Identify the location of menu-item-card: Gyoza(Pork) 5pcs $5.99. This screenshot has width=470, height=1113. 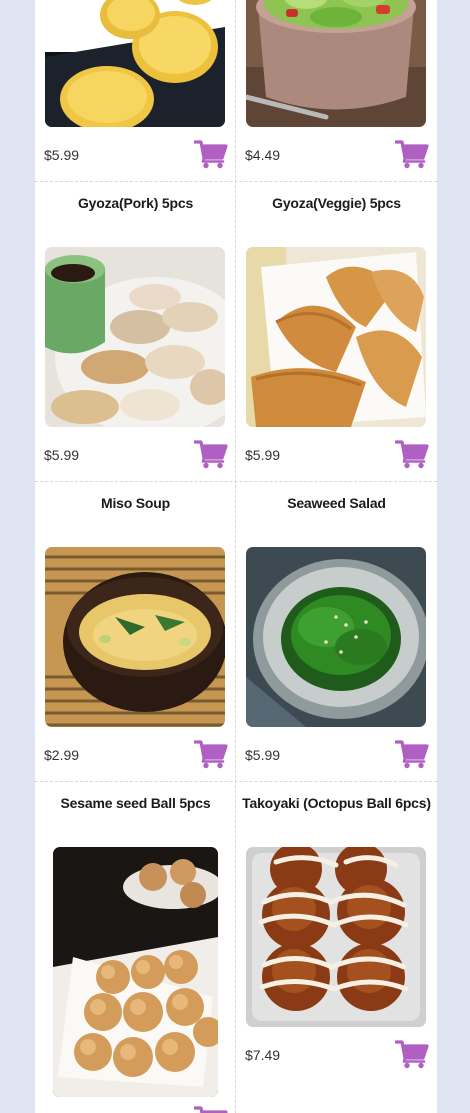
(135, 331).